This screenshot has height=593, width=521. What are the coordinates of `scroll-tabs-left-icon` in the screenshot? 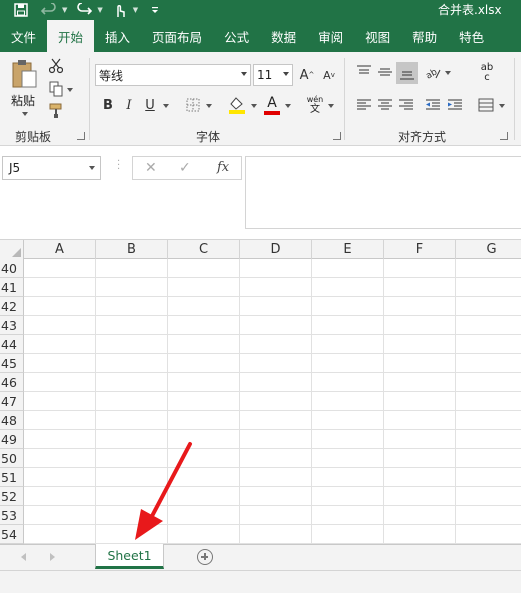 It's located at (23, 557).